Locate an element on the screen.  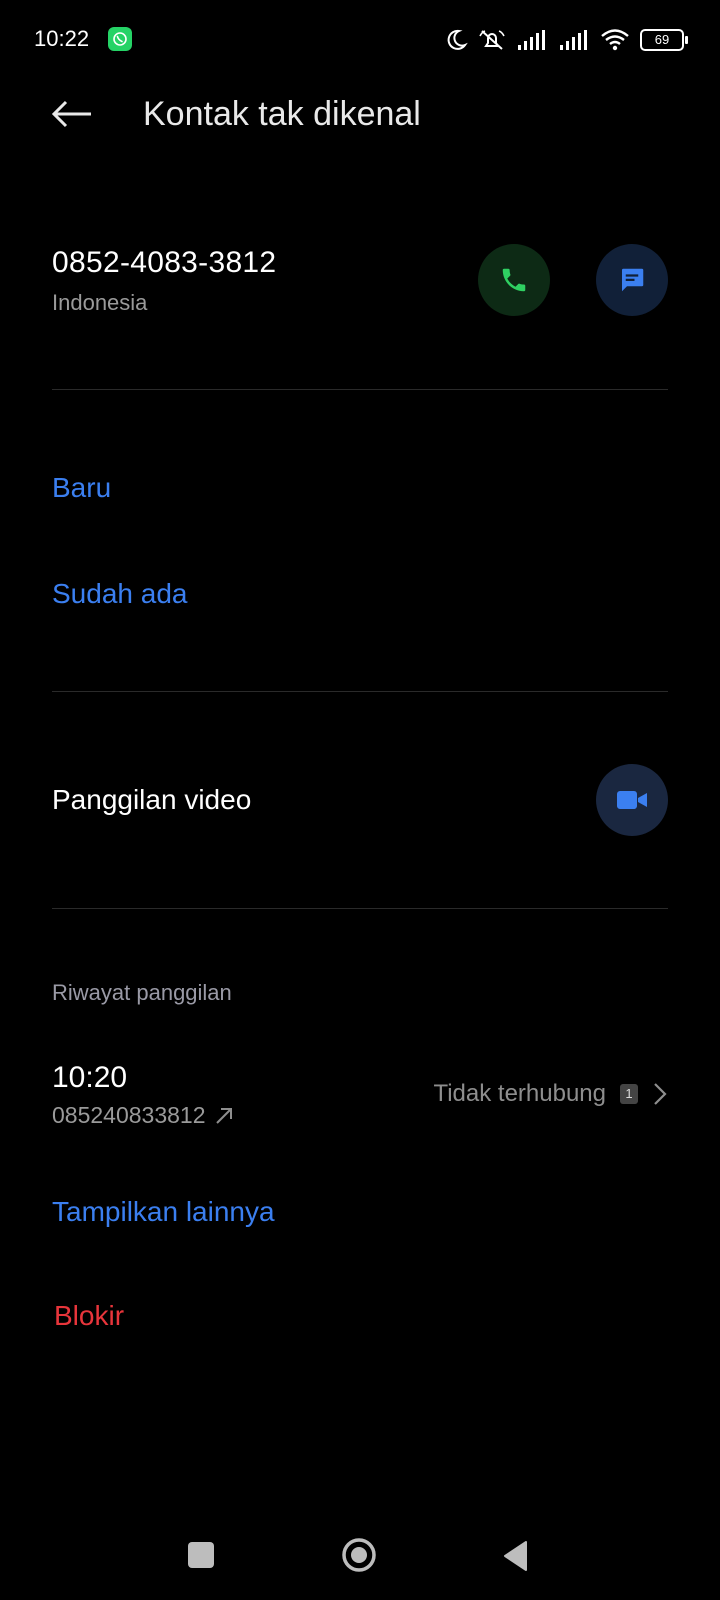
triangle-back-icon is located at coordinates (515, 1556).